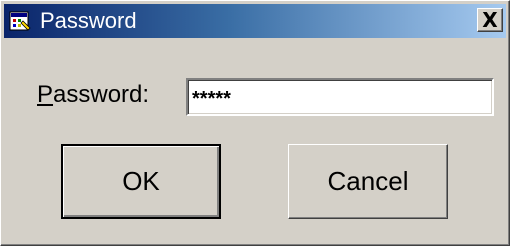  What do you see at coordinates (255, 21) in the screenshot?
I see `title-bar: Password X` at bounding box center [255, 21].